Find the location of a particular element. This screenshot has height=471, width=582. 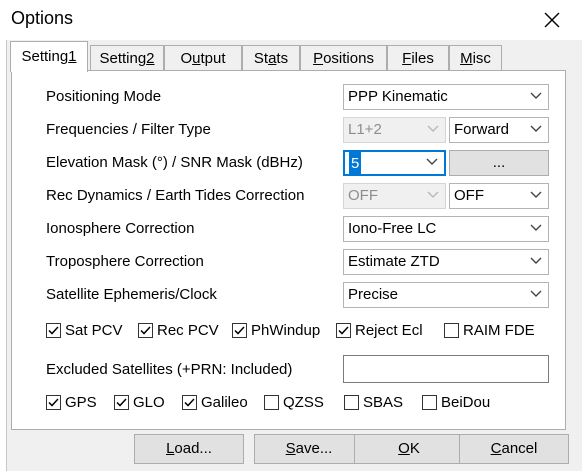

phwindup-checkbox: PhWindup is located at coordinates (276, 330).